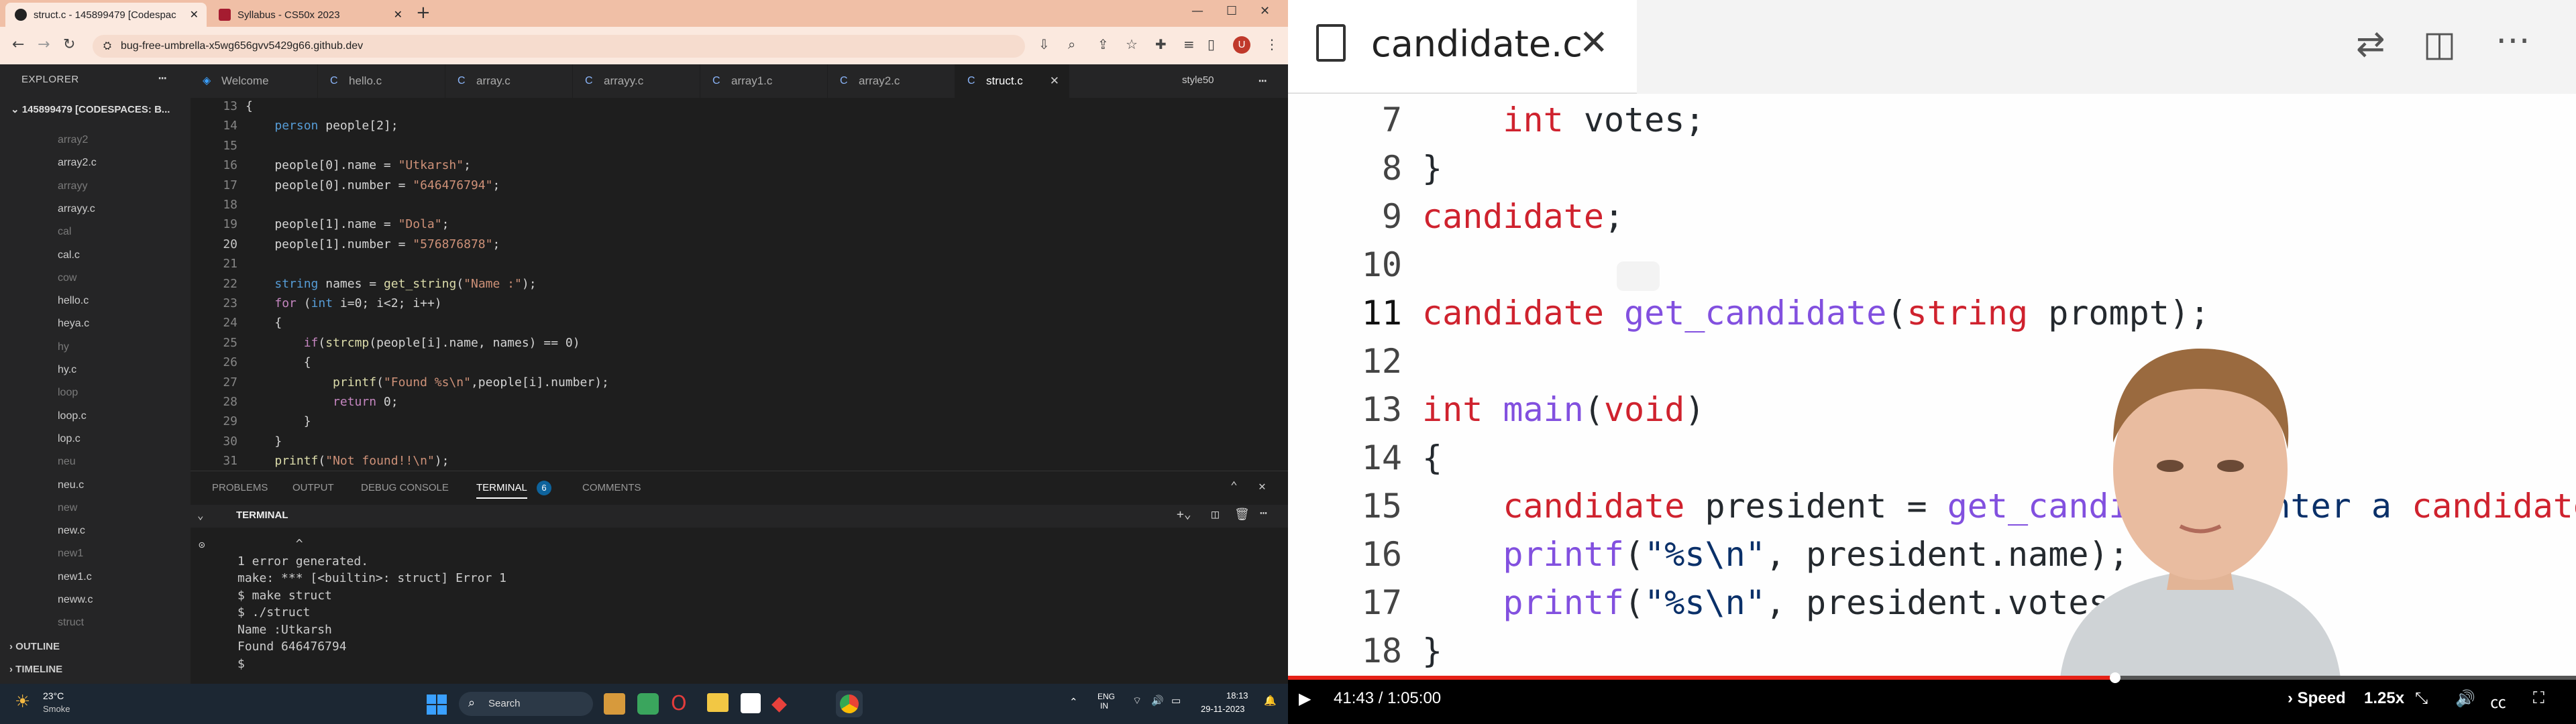  Describe the element at coordinates (381, 81) in the screenshot. I see `editor-tab: Chello.c` at that location.